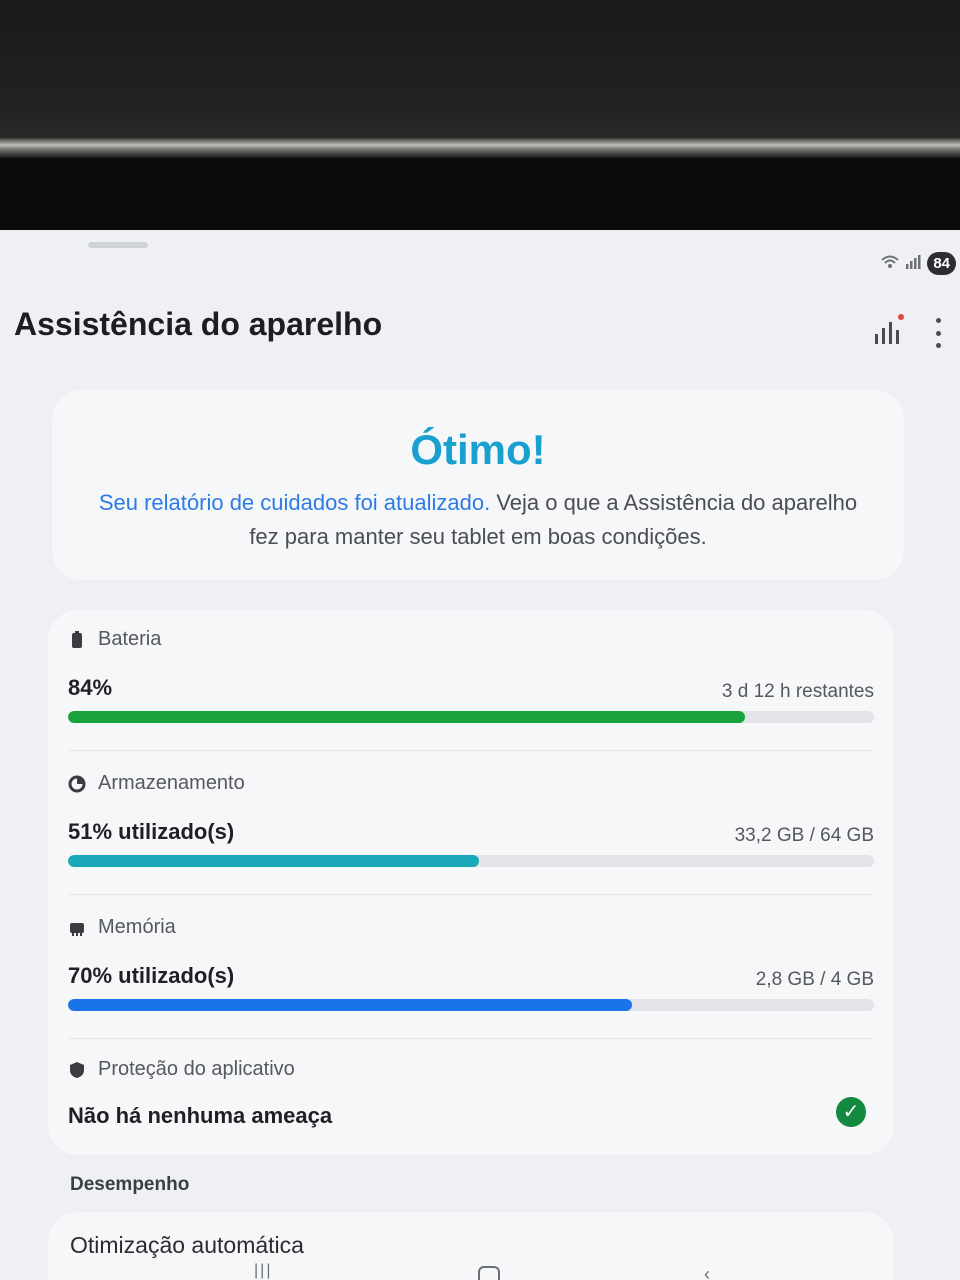 This screenshot has width=960, height=1280. Describe the element at coordinates (198, 324) in the screenshot. I see `page-title: Assistência do aparelho` at that location.